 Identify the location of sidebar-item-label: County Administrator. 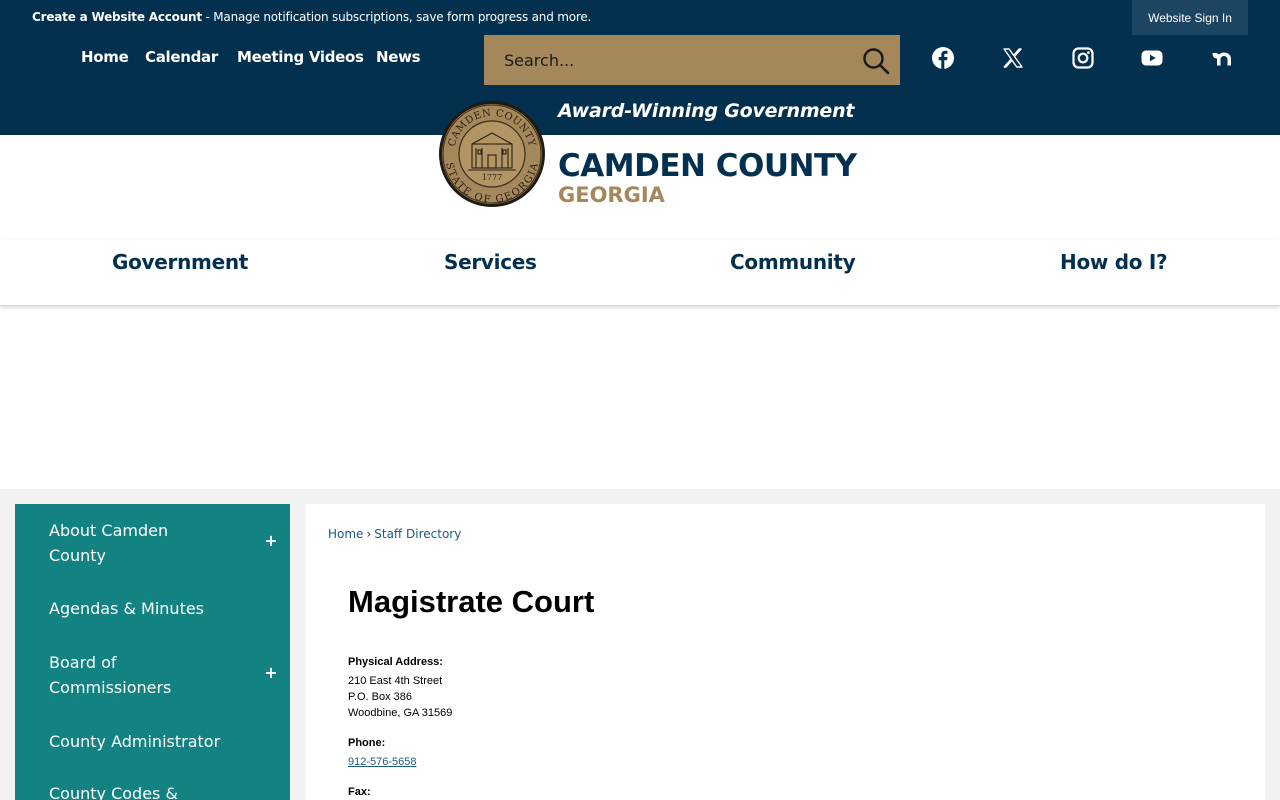
(135, 741).